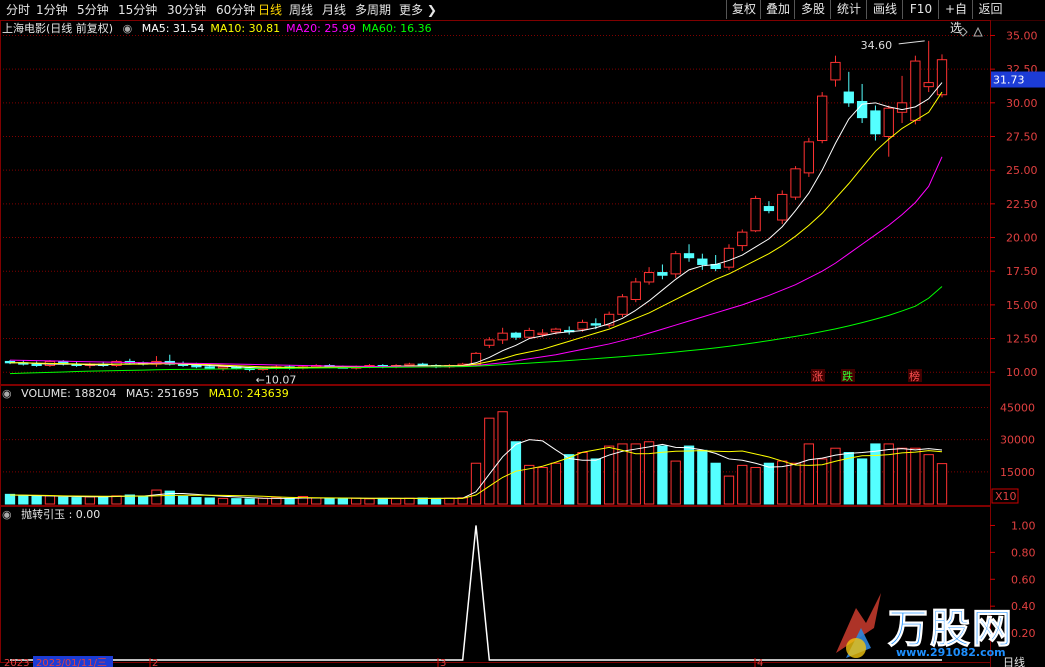 This screenshot has width=1045, height=667. What do you see at coordinates (373, 10) in the screenshot?
I see `tab-9: 多周期` at bounding box center [373, 10].